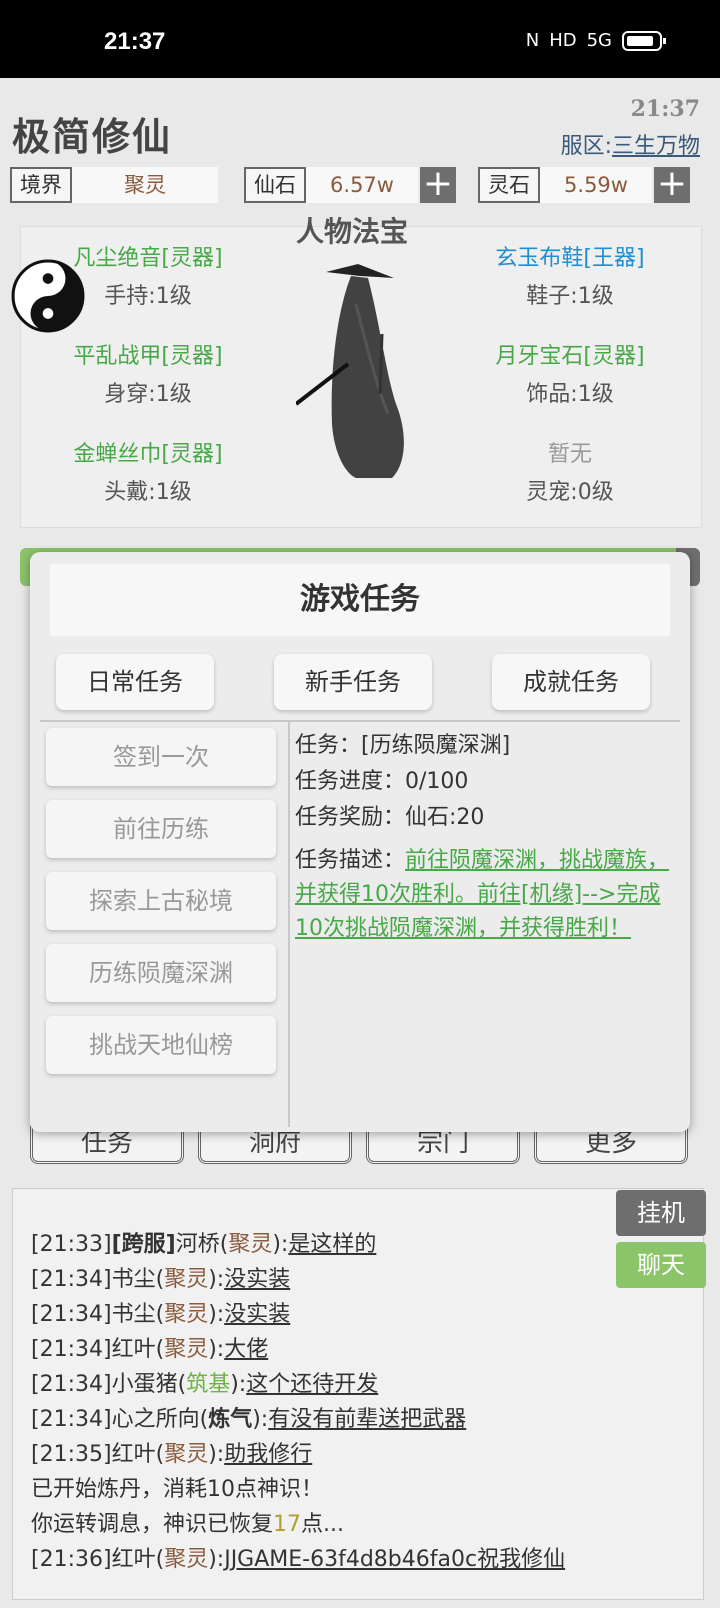  I want to click on task-name: 任务：[历练陨魔深渊], so click(403, 745).